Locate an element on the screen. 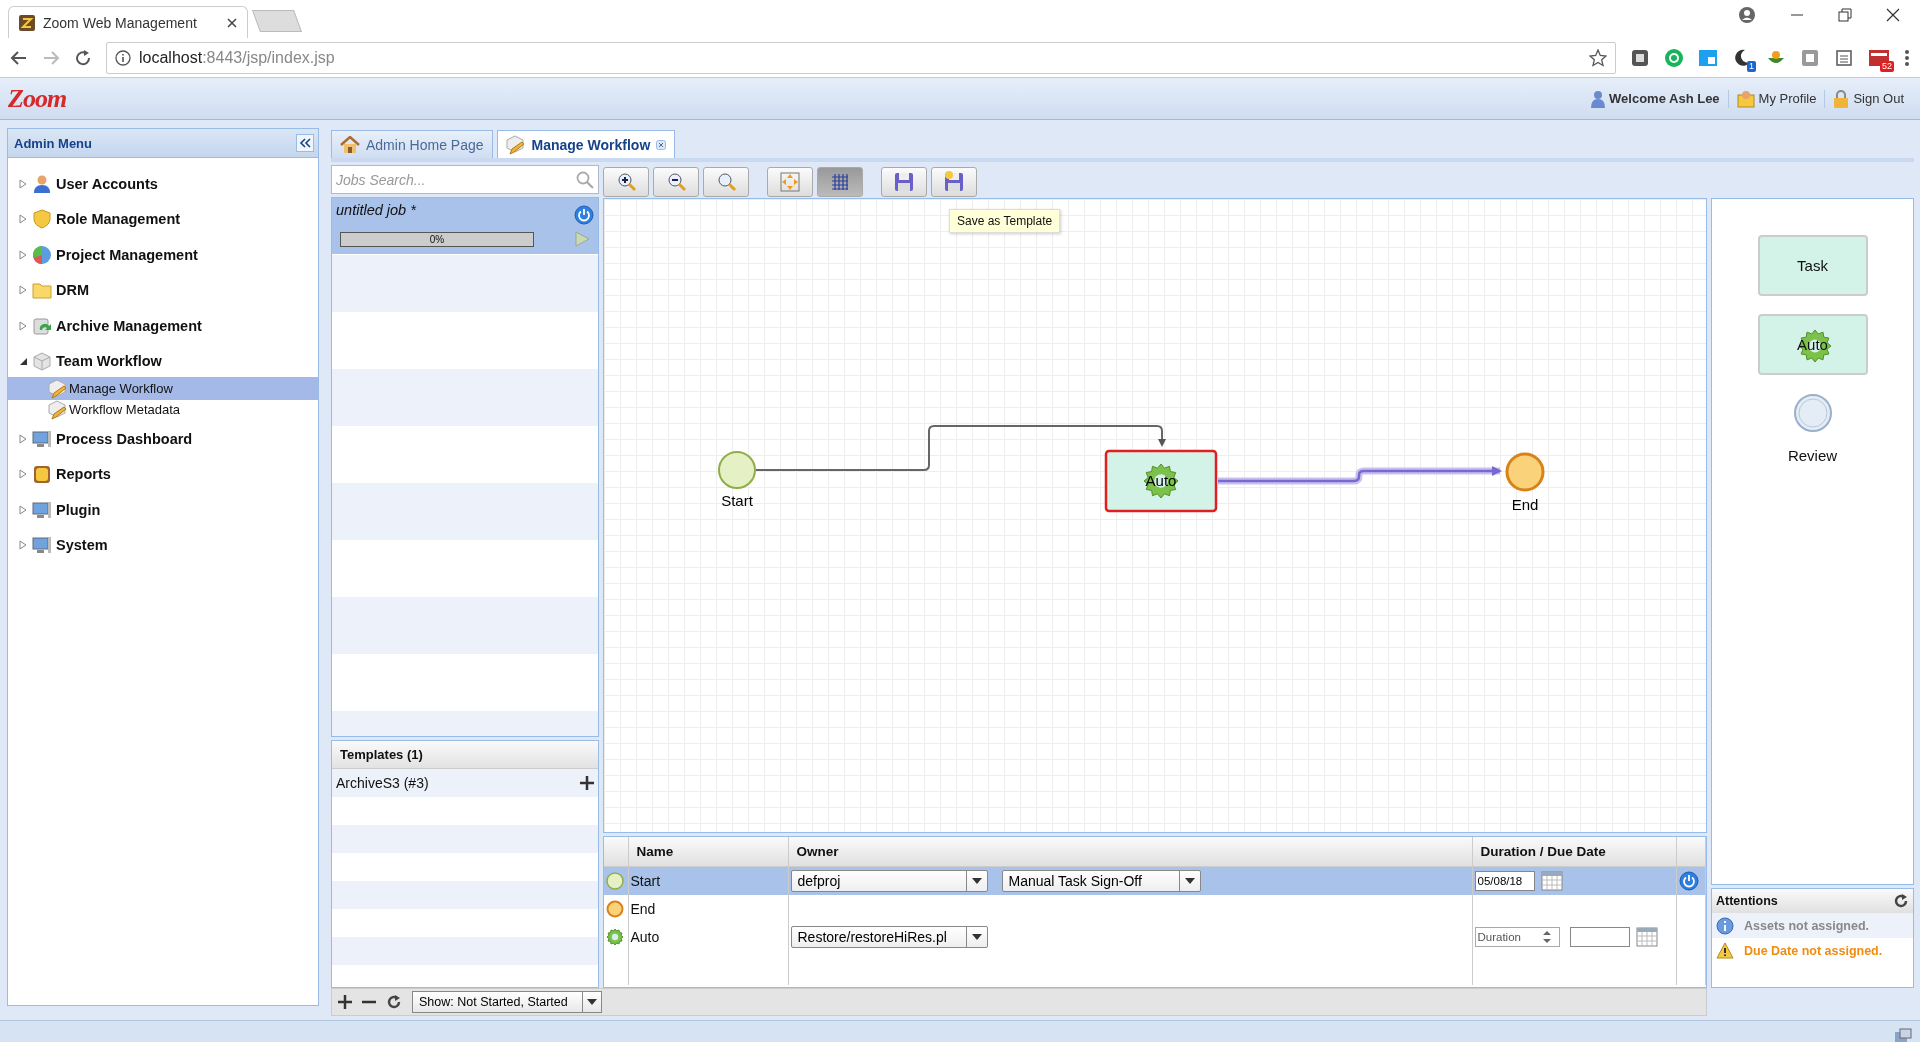  plus-icon is located at coordinates (345, 1002).